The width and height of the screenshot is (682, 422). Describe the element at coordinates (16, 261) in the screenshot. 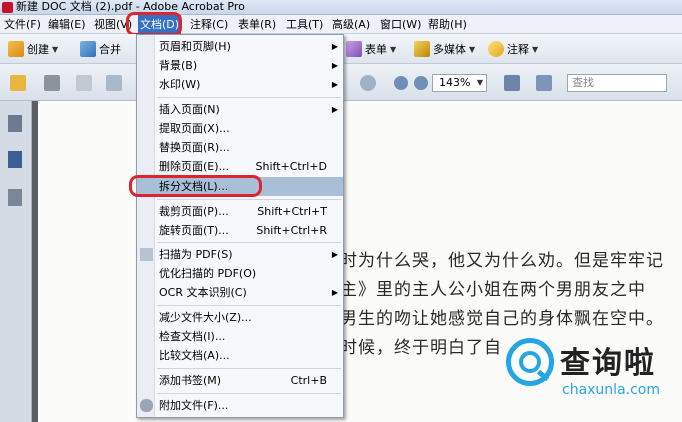

I see `navigation-pane` at that location.